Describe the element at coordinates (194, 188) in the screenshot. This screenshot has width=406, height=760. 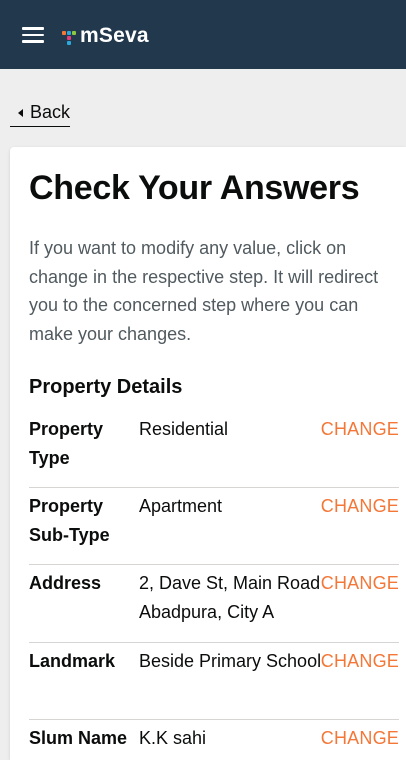
I see `page-title: Check Your Answers` at that location.